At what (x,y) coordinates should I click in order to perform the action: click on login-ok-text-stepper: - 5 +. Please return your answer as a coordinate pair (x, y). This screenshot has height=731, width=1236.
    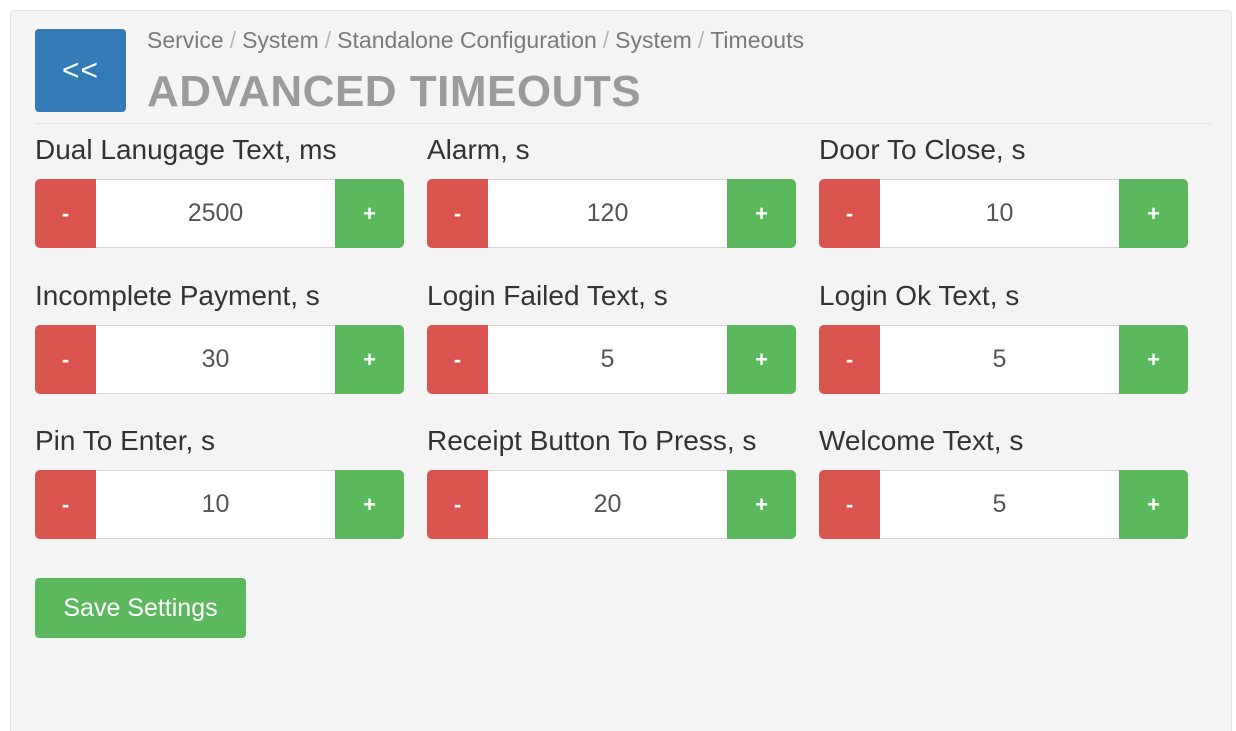
    Looking at the image, I should click on (1003, 359).